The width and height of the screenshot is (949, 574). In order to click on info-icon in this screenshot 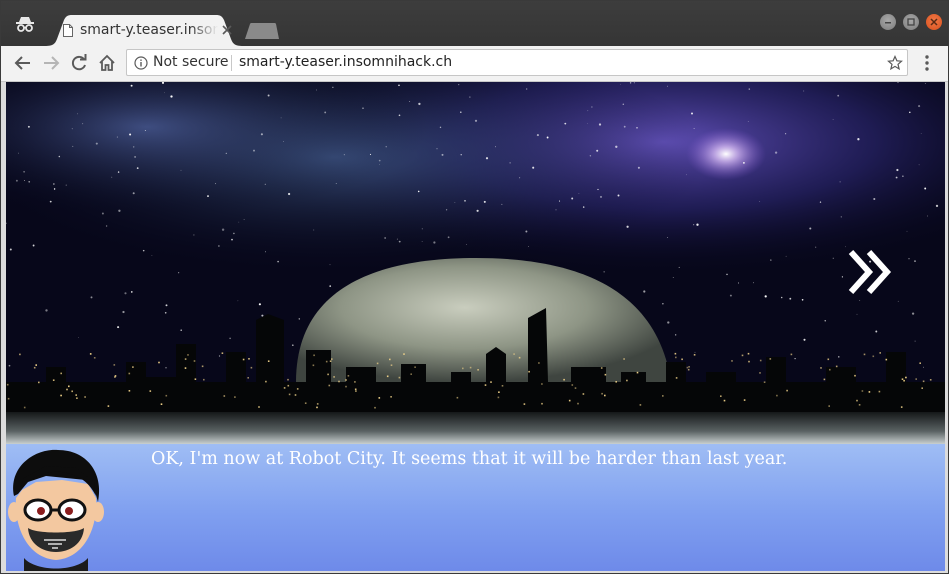, I will do `click(141, 63)`.